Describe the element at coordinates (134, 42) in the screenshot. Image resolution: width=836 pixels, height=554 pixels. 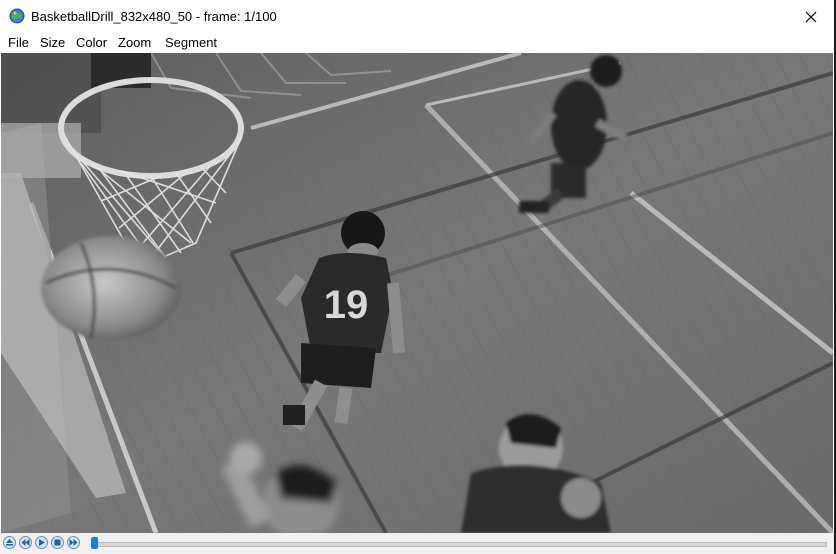
I see `menu-zoom: Zoom` at that location.